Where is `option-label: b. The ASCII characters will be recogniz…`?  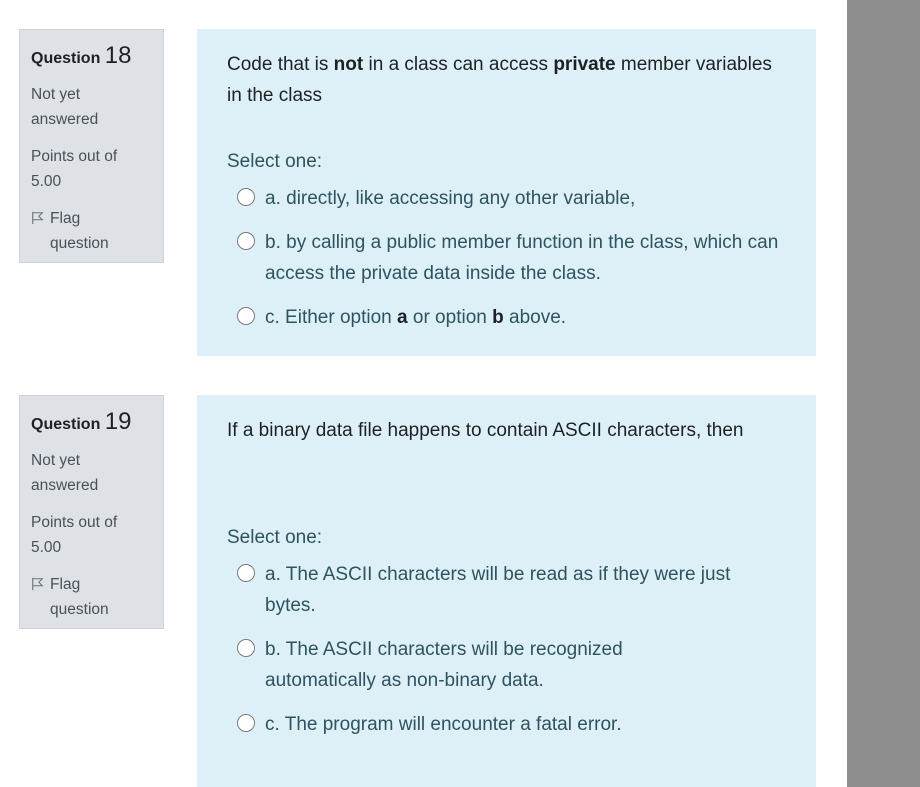
option-label: b. The ASCII characters will be recogniz… is located at coordinates (444, 665).